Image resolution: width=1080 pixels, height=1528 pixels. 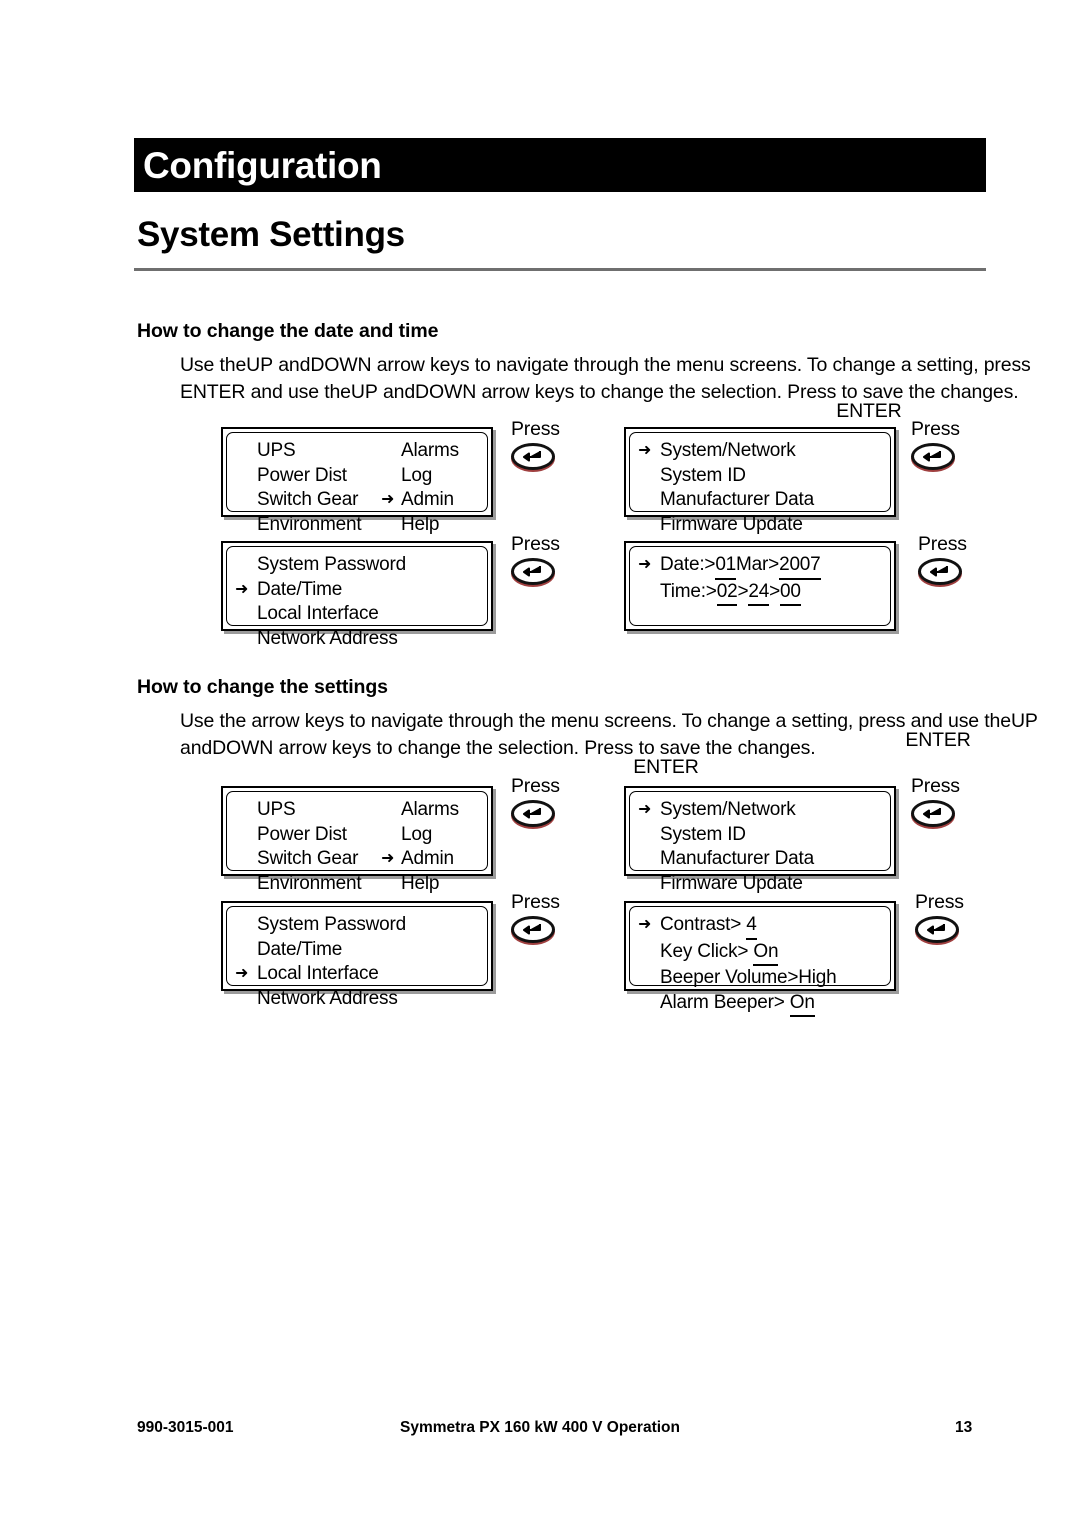 What do you see at coordinates (751, 926) in the screenshot?
I see `setting-value-contrast: 4` at bounding box center [751, 926].